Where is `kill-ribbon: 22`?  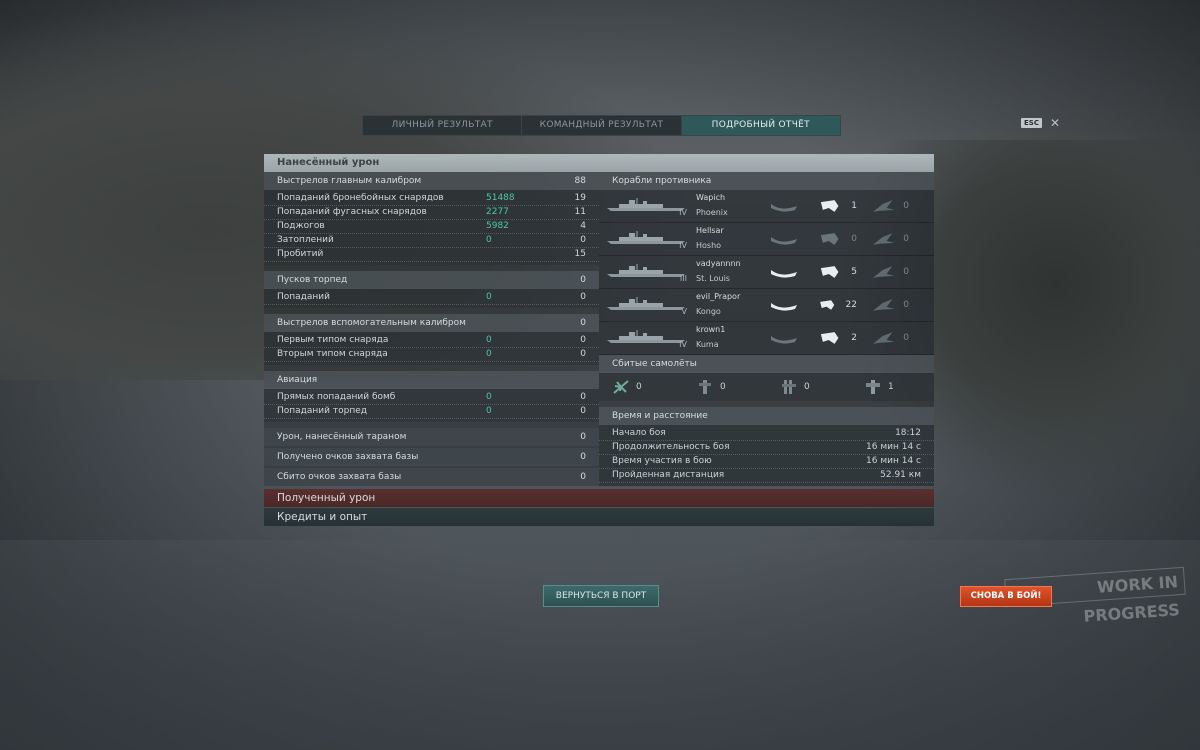
kill-ribbon: 22 is located at coordinates (837, 305).